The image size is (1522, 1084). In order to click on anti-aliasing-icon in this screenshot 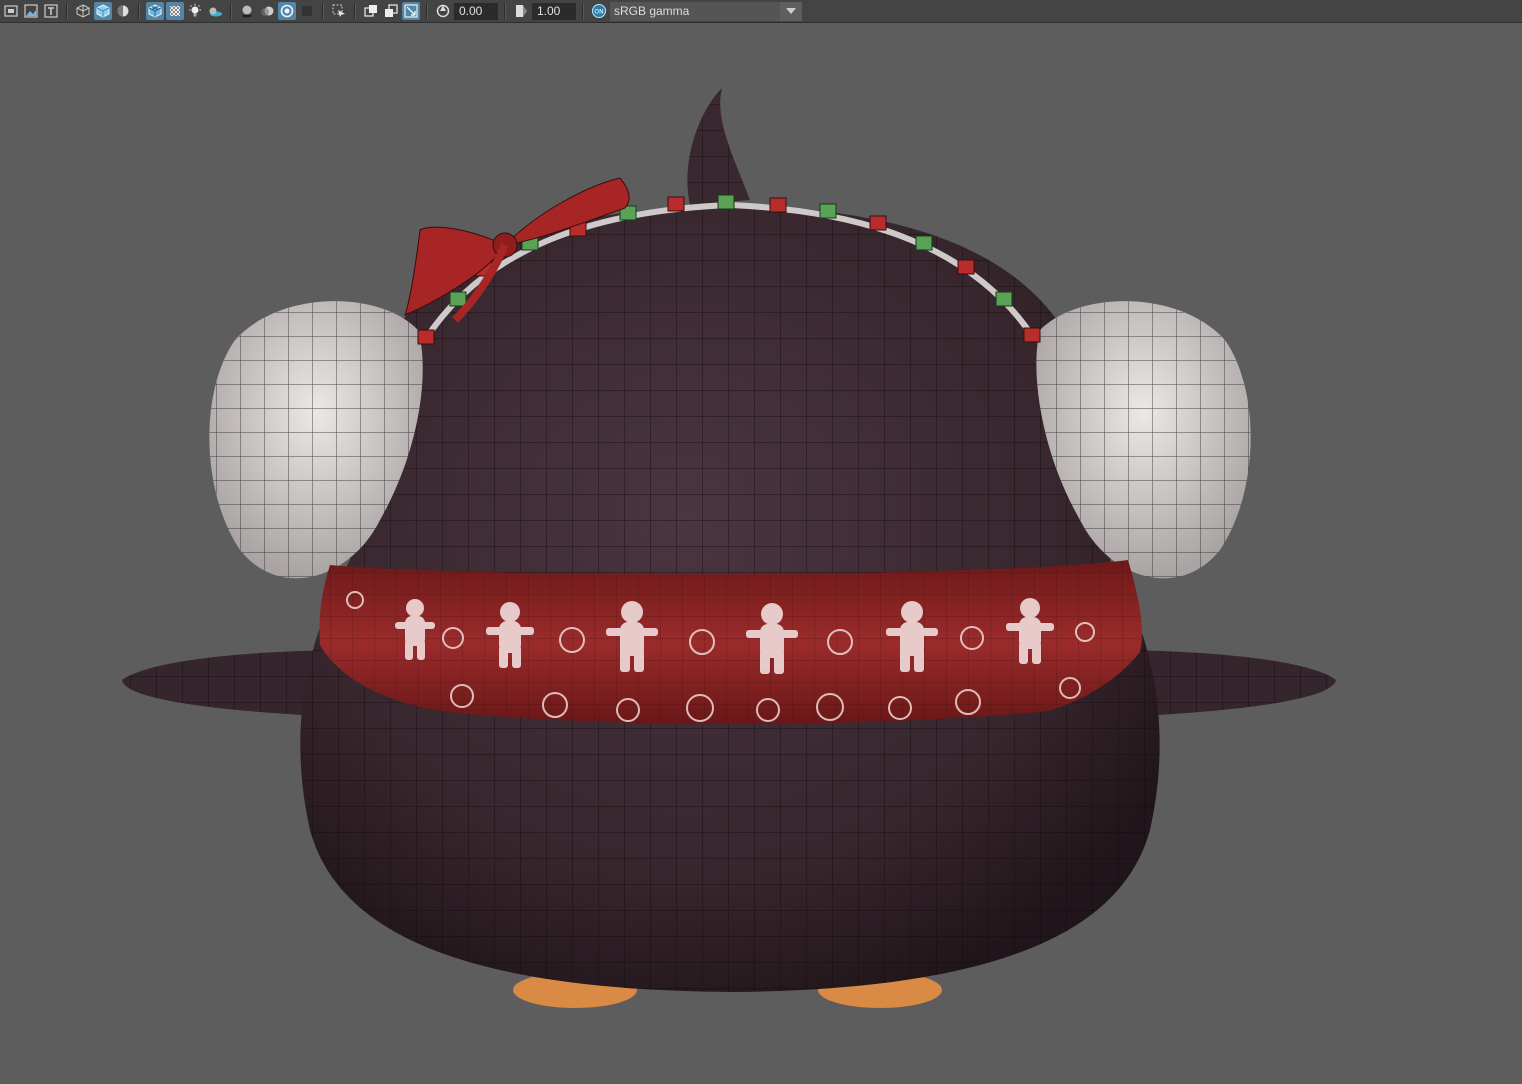, I will do `click(287, 11)`.